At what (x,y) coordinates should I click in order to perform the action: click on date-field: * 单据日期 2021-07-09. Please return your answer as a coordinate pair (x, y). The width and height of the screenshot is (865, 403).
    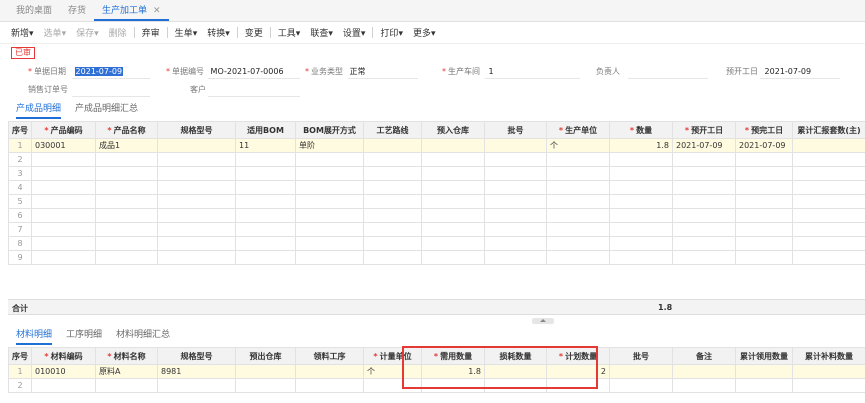
    Looking at the image, I should click on (76, 71).